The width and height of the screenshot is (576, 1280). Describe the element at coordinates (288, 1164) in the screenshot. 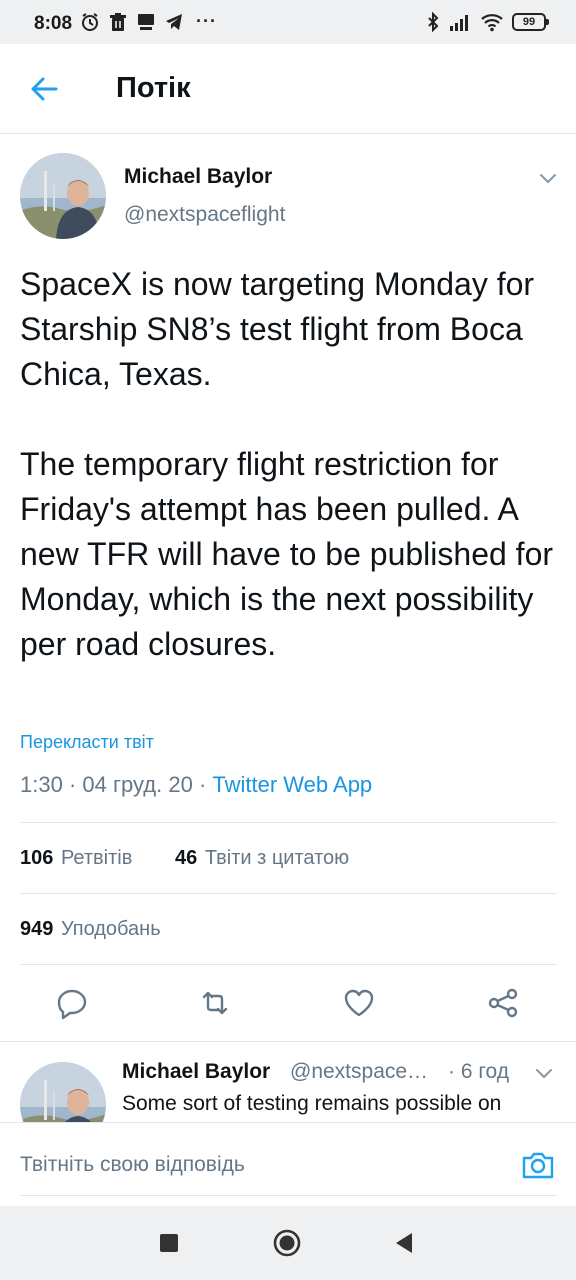

I see `reply-compose-bar: Твітніть свою відповідь` at that location.